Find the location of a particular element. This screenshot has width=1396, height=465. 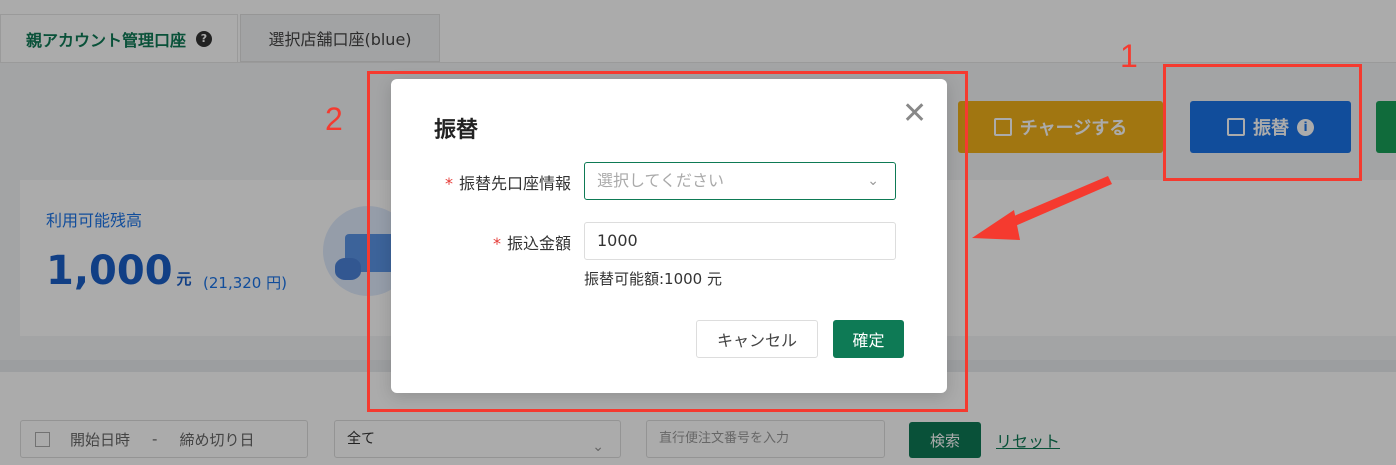

annotation-number-1: 1 is located at coordinates (1129, 56).